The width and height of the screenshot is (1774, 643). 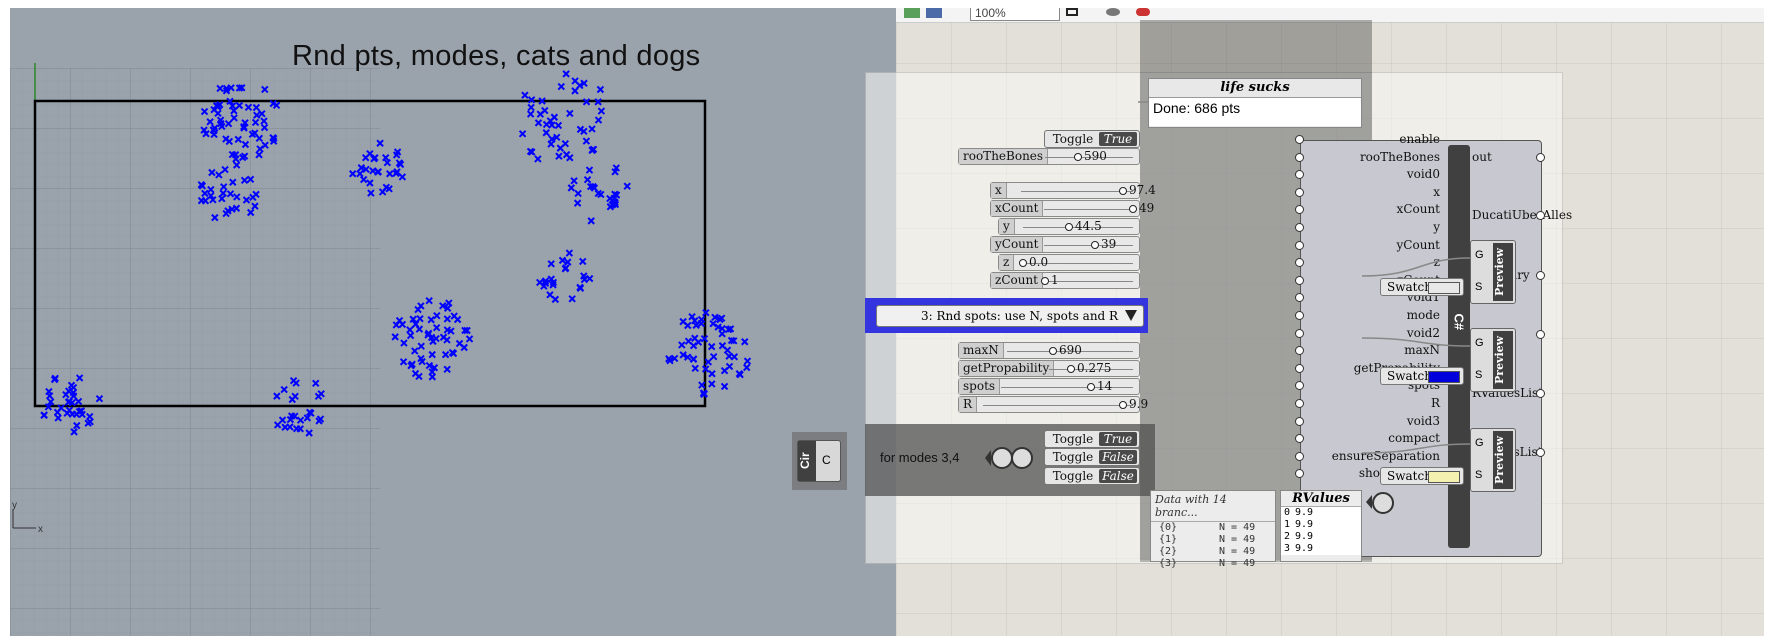 What do you see at coordinates (1049, 156) in the screenshot?
I see `slider-rooTheBones: rooTheBones 590` at bounding box center [1049, 156].